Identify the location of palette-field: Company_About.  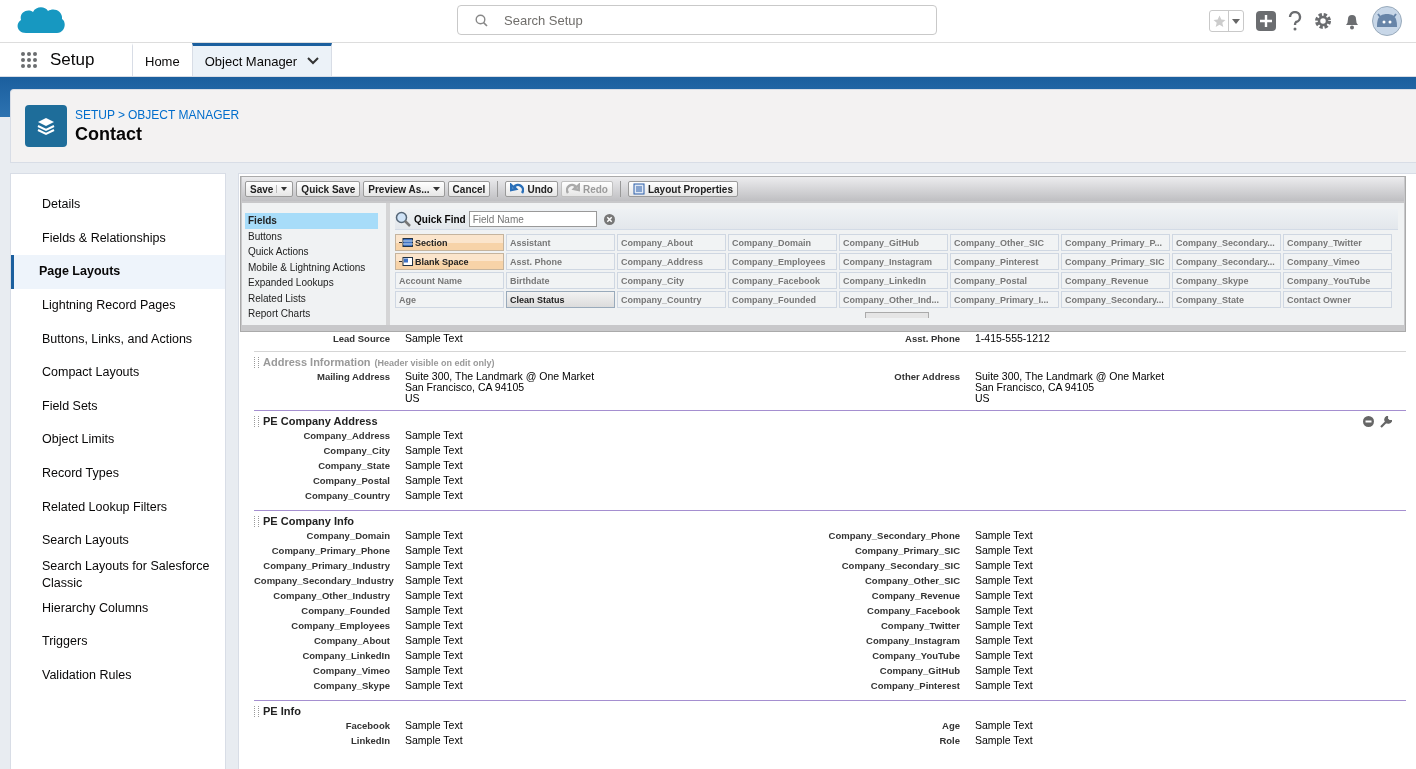
(671, 242).